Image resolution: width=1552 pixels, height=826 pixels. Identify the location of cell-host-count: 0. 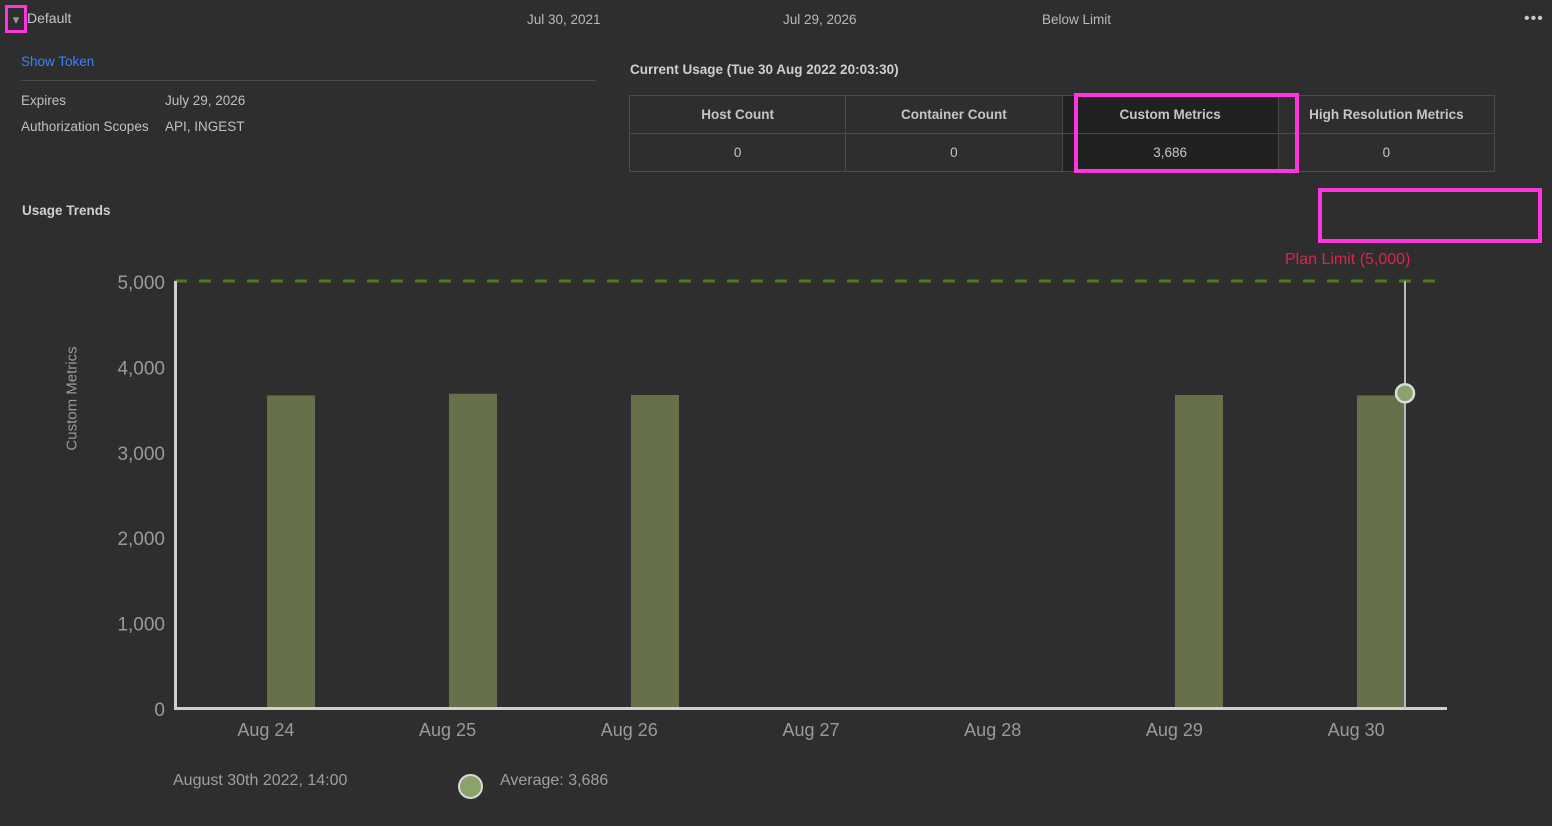
(737, 152).